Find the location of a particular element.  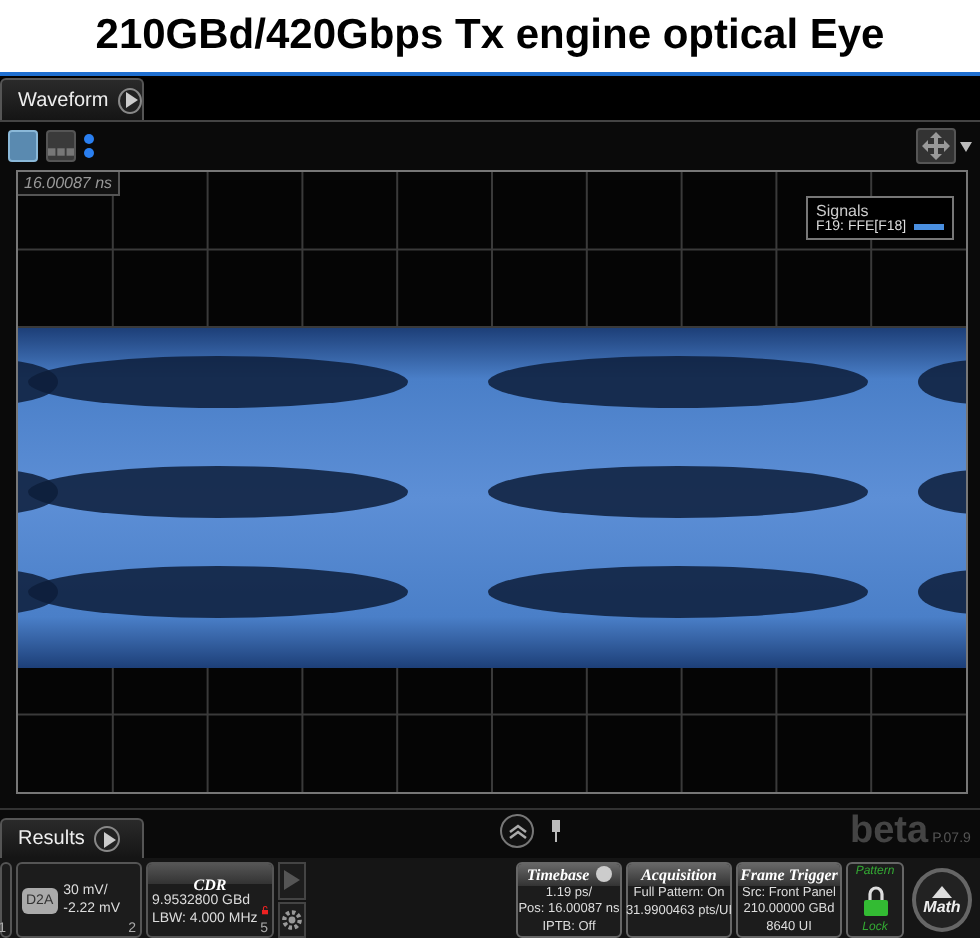

settings-button is located at coordinates (292, 919).